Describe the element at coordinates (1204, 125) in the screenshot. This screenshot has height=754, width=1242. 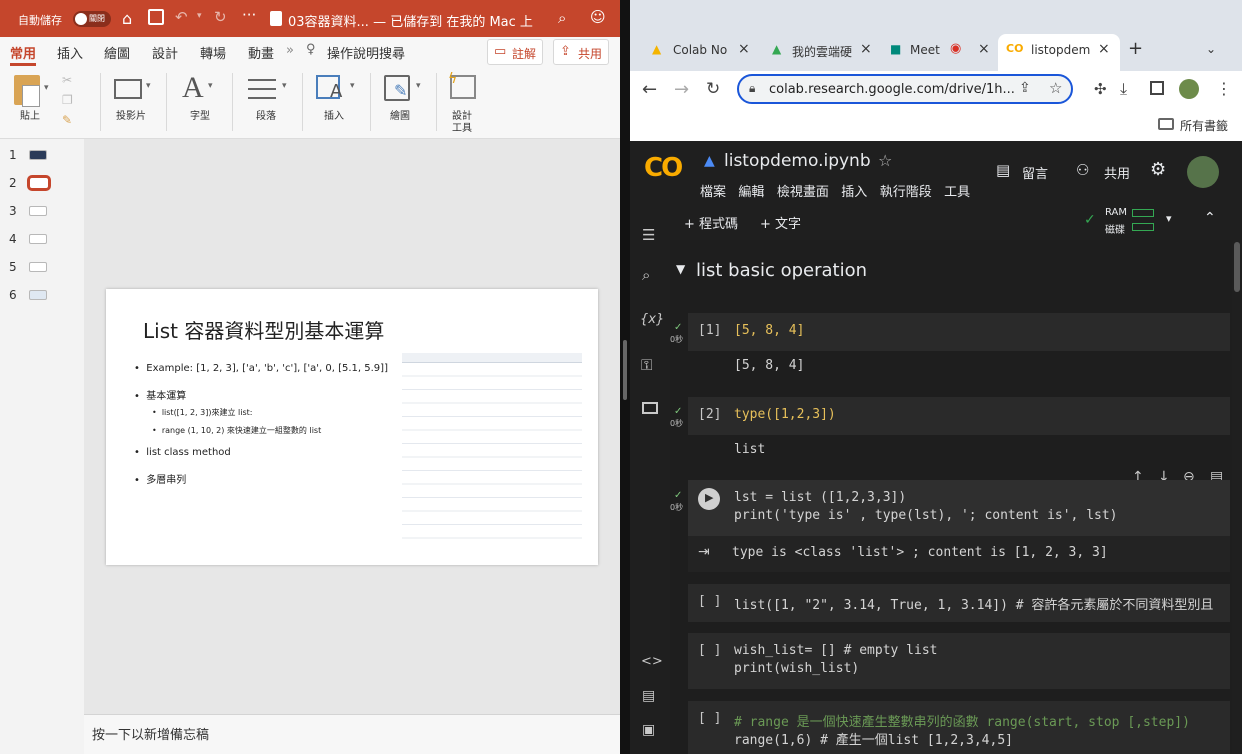
I see `all-bookmarks-button: 所有書籤` at that location.